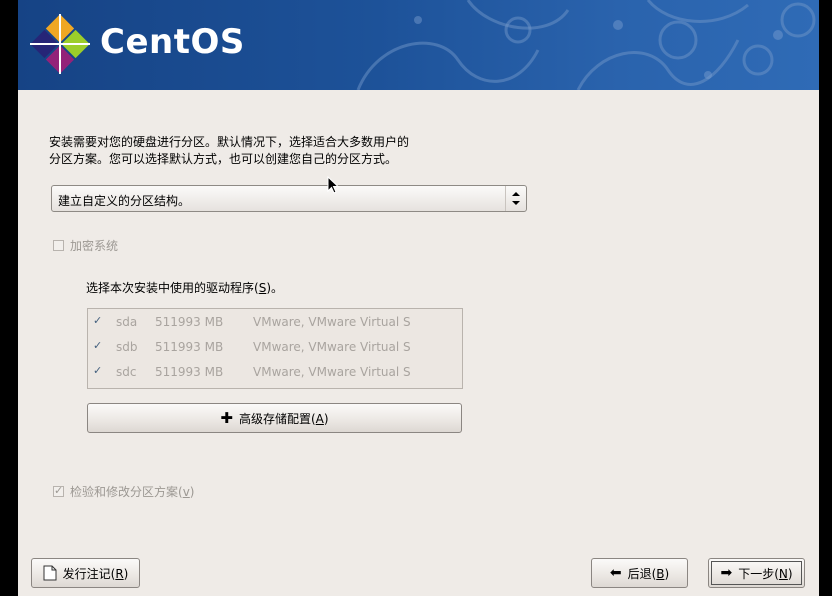 The width and height of the screenshot is (832, 596). I want to click on back-label: 后退(B), so click(648, 573).